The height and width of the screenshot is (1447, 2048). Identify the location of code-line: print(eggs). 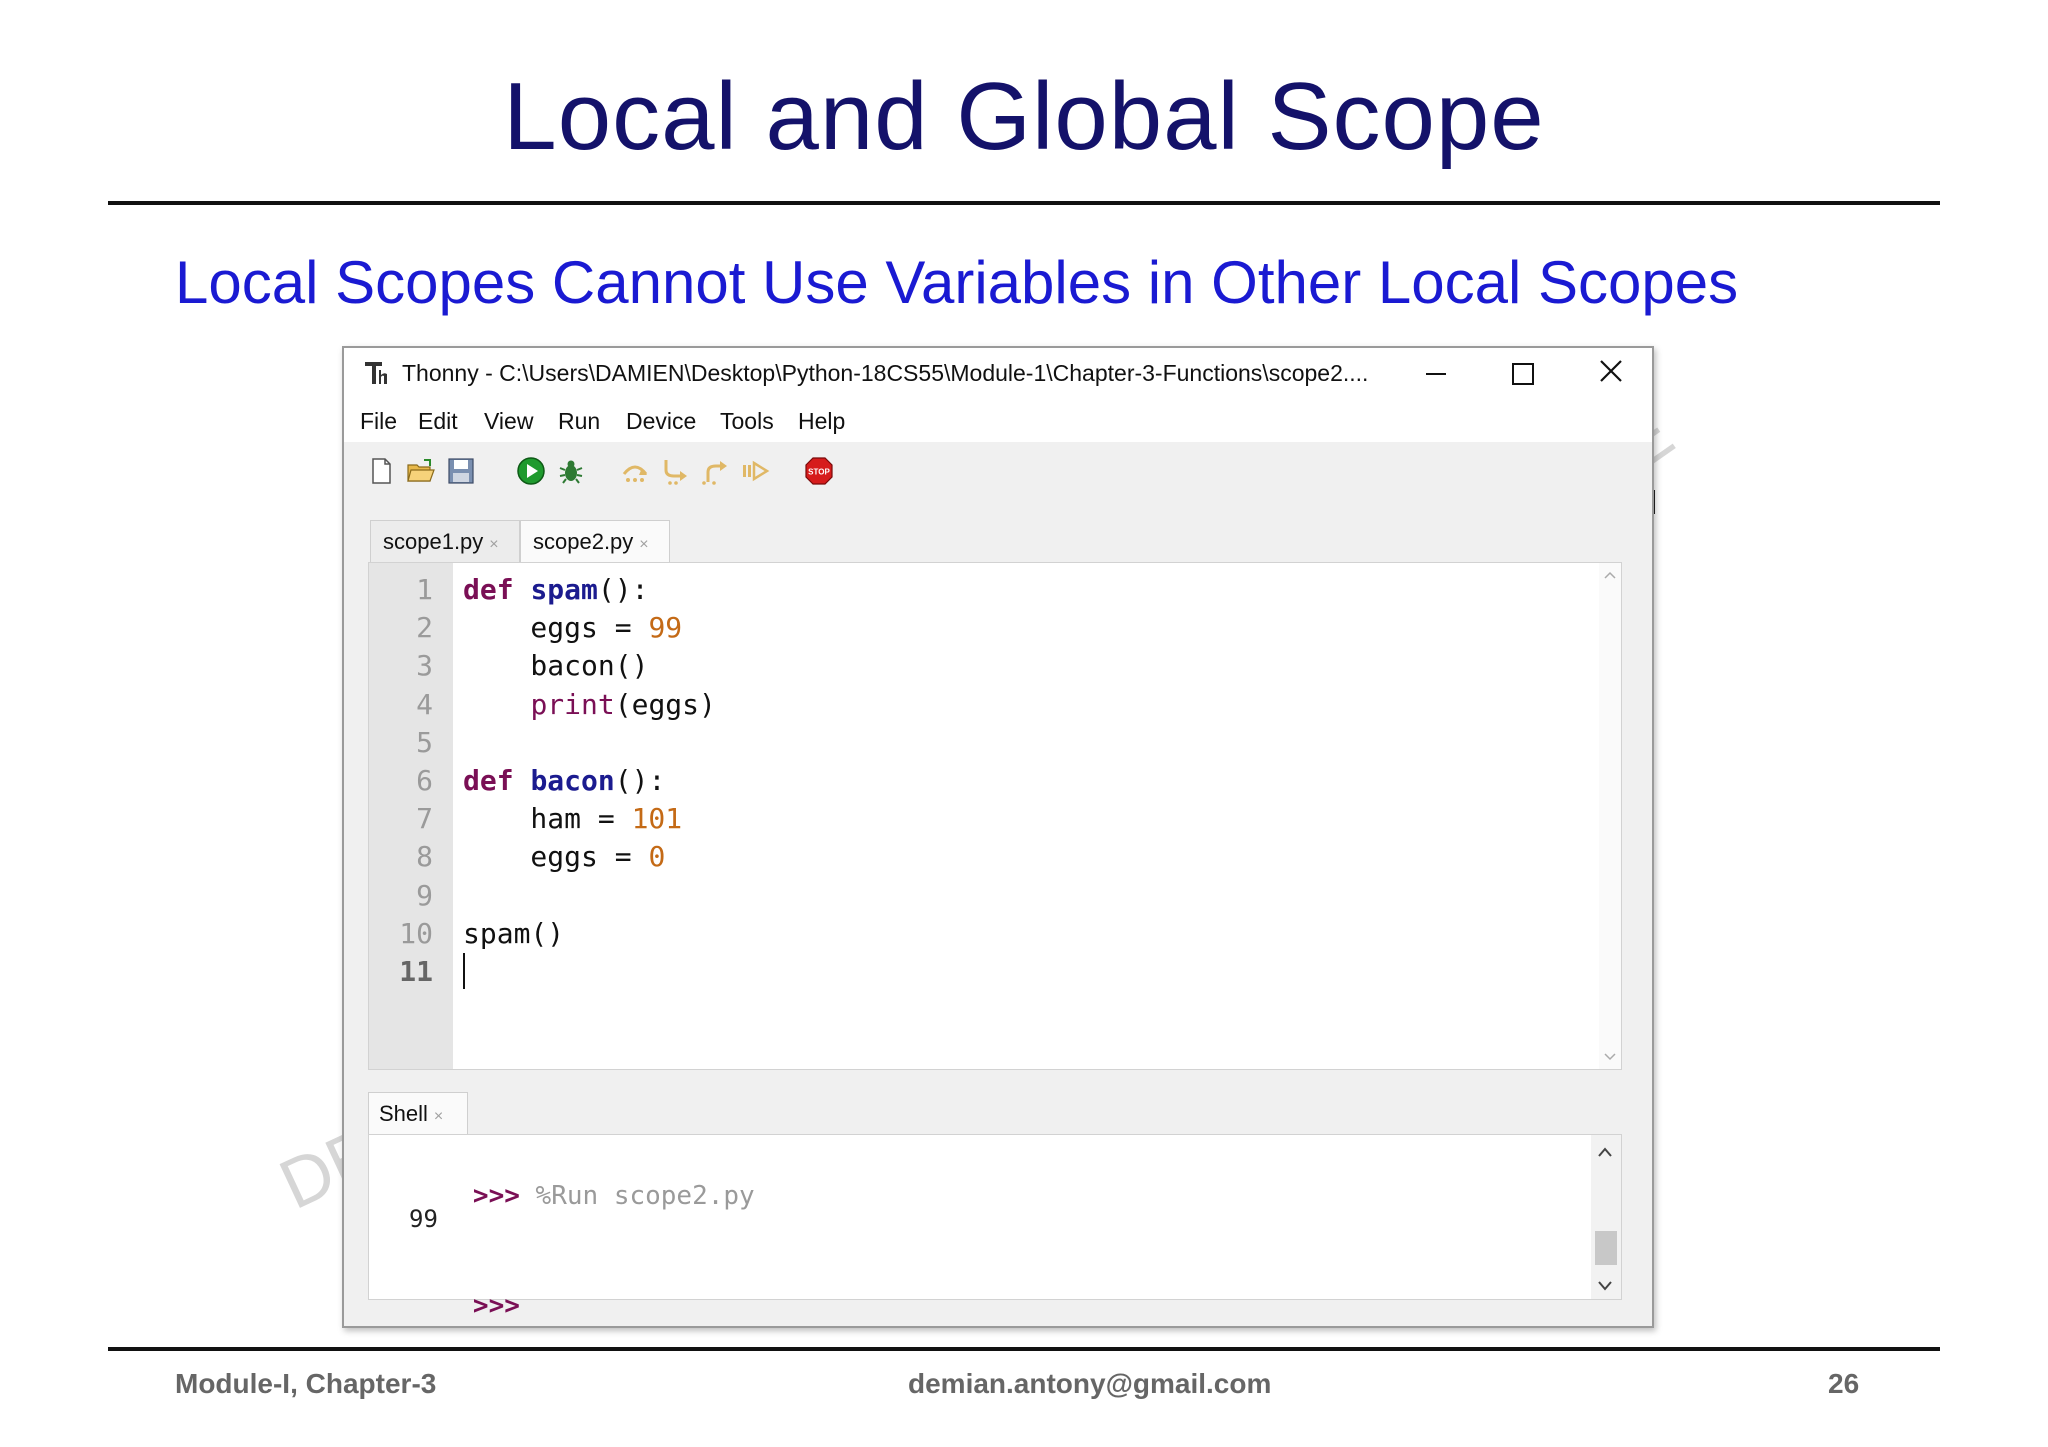
(589, 704).